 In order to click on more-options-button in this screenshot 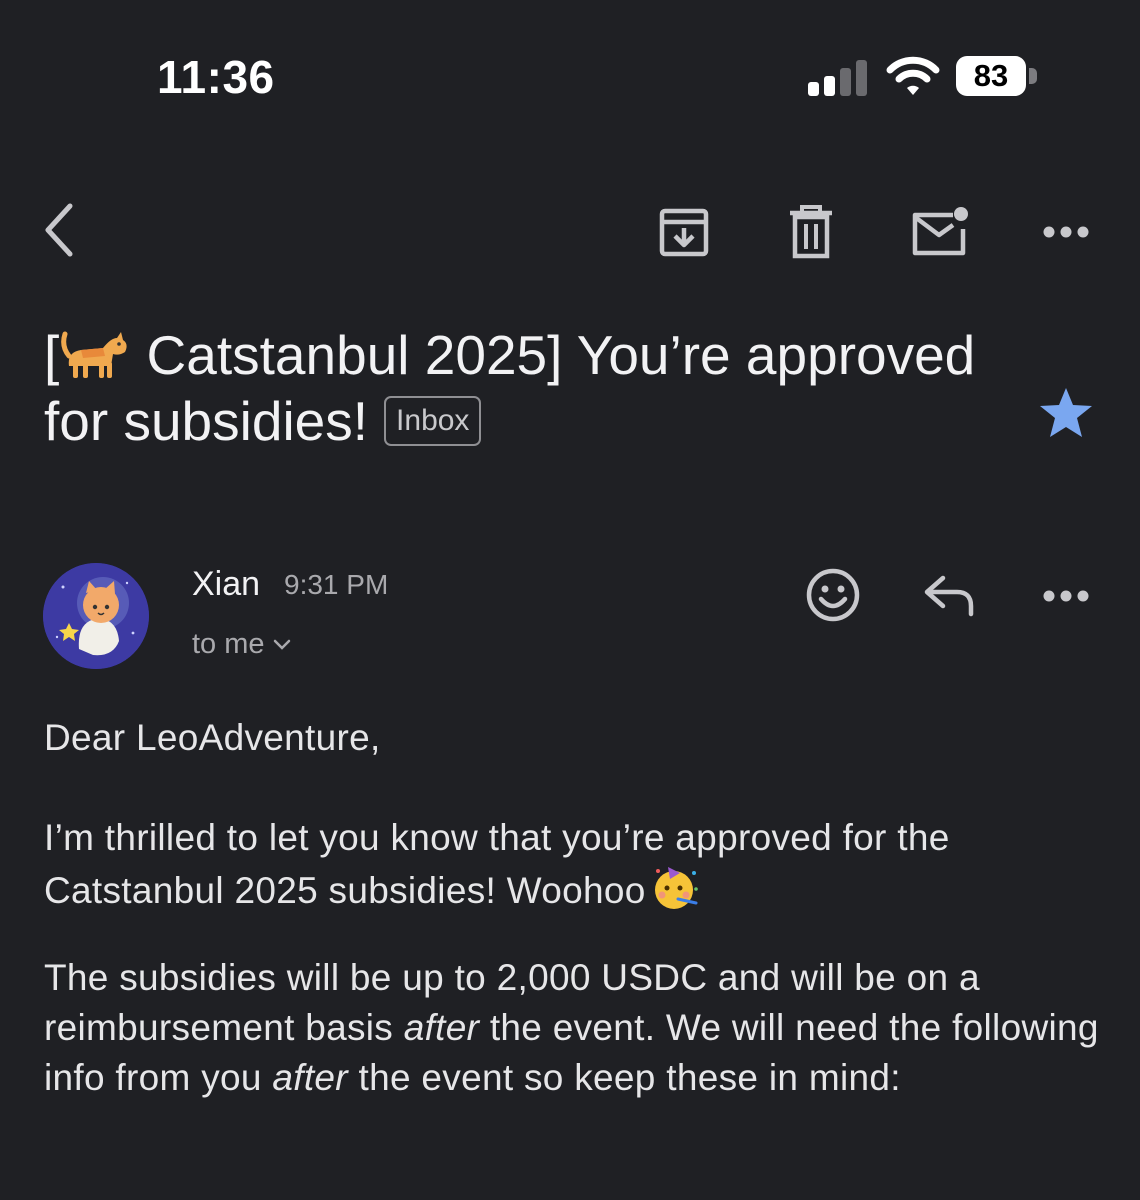, I will do `click(1066, 232)`.